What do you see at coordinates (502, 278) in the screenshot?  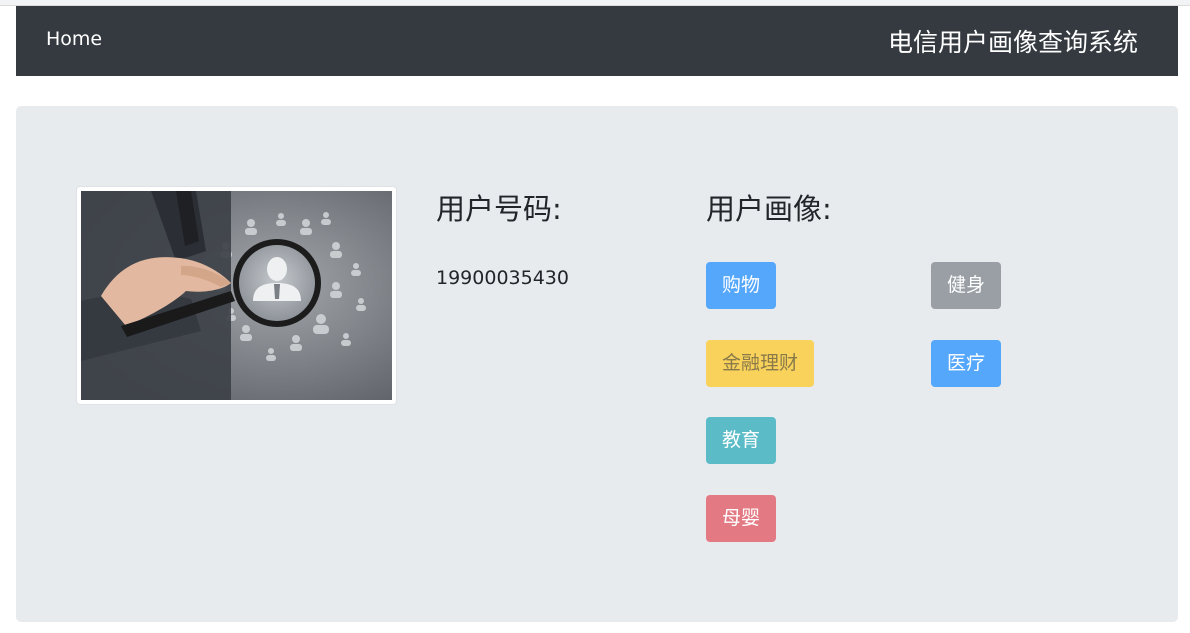 I see `user-number-value: 19900035430` at bounding box center [502, 278].